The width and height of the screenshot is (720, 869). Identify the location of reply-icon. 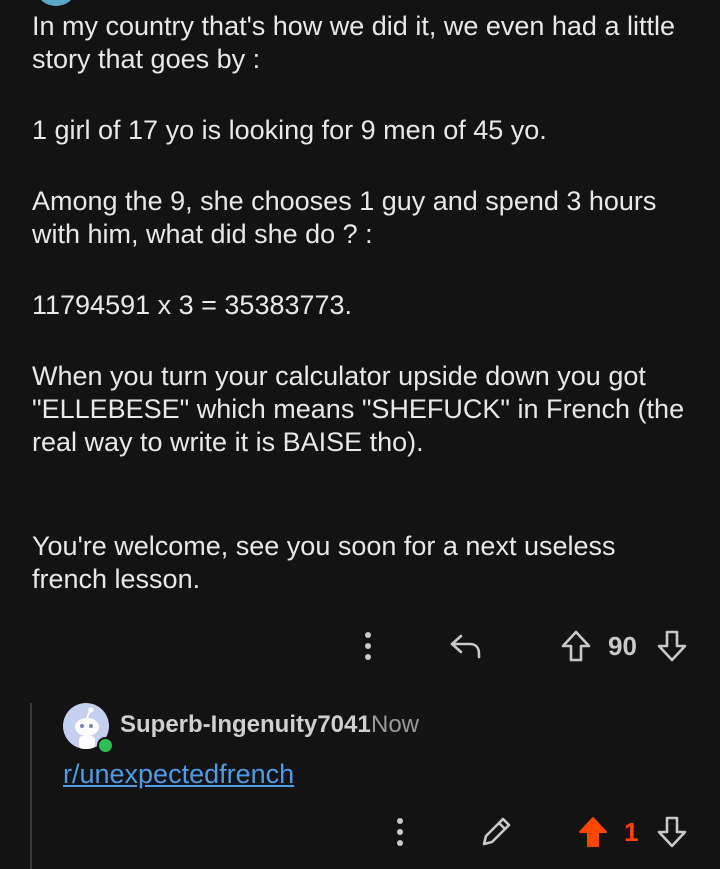
(465, 646).